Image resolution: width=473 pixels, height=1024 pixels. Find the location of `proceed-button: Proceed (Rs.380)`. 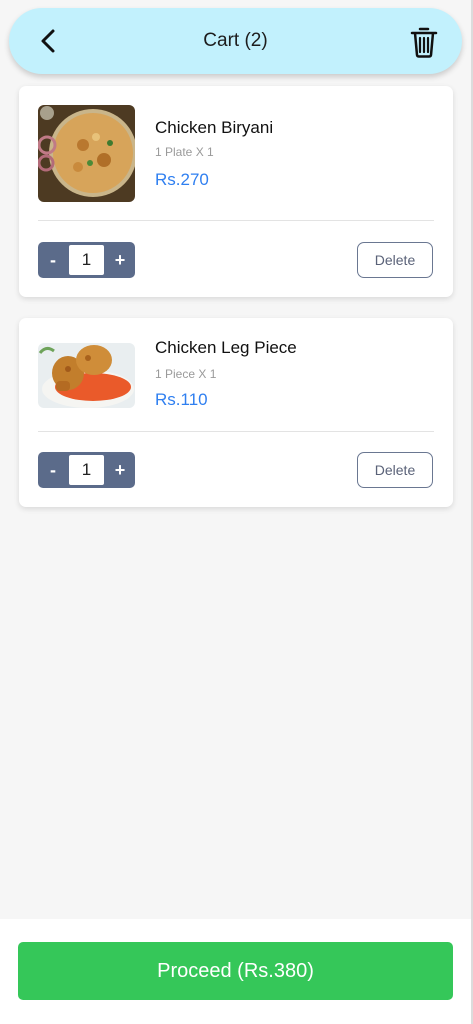

proceed-button: Proceed (Rs.380) is located at coordinates (235, 971).